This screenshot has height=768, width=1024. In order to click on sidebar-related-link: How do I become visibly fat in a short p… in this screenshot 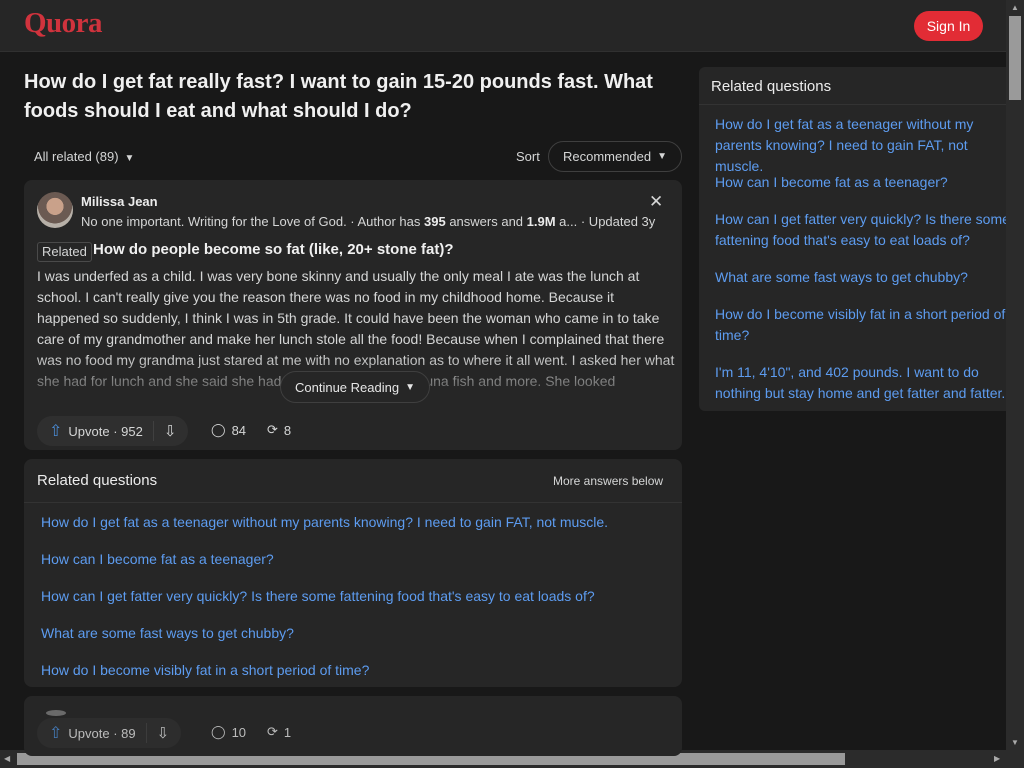, I will do `click(860, 325)`.